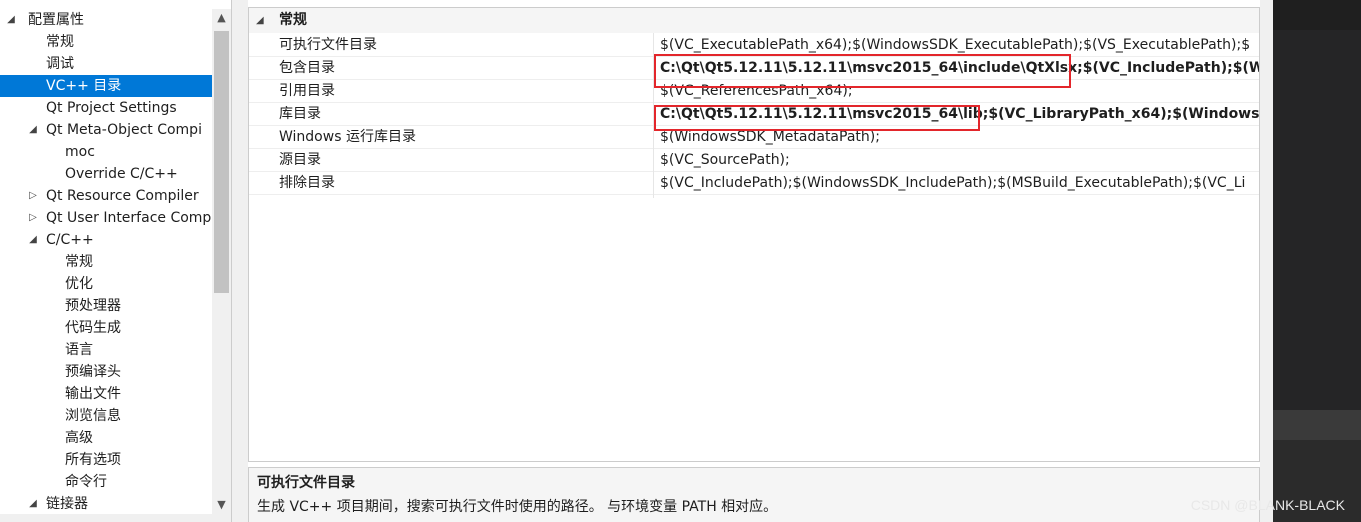  What do you see at coordinates (93, 372) in the screenshot?
I see `tree-item-label: 预编译头` at bounding box center [93, 372].